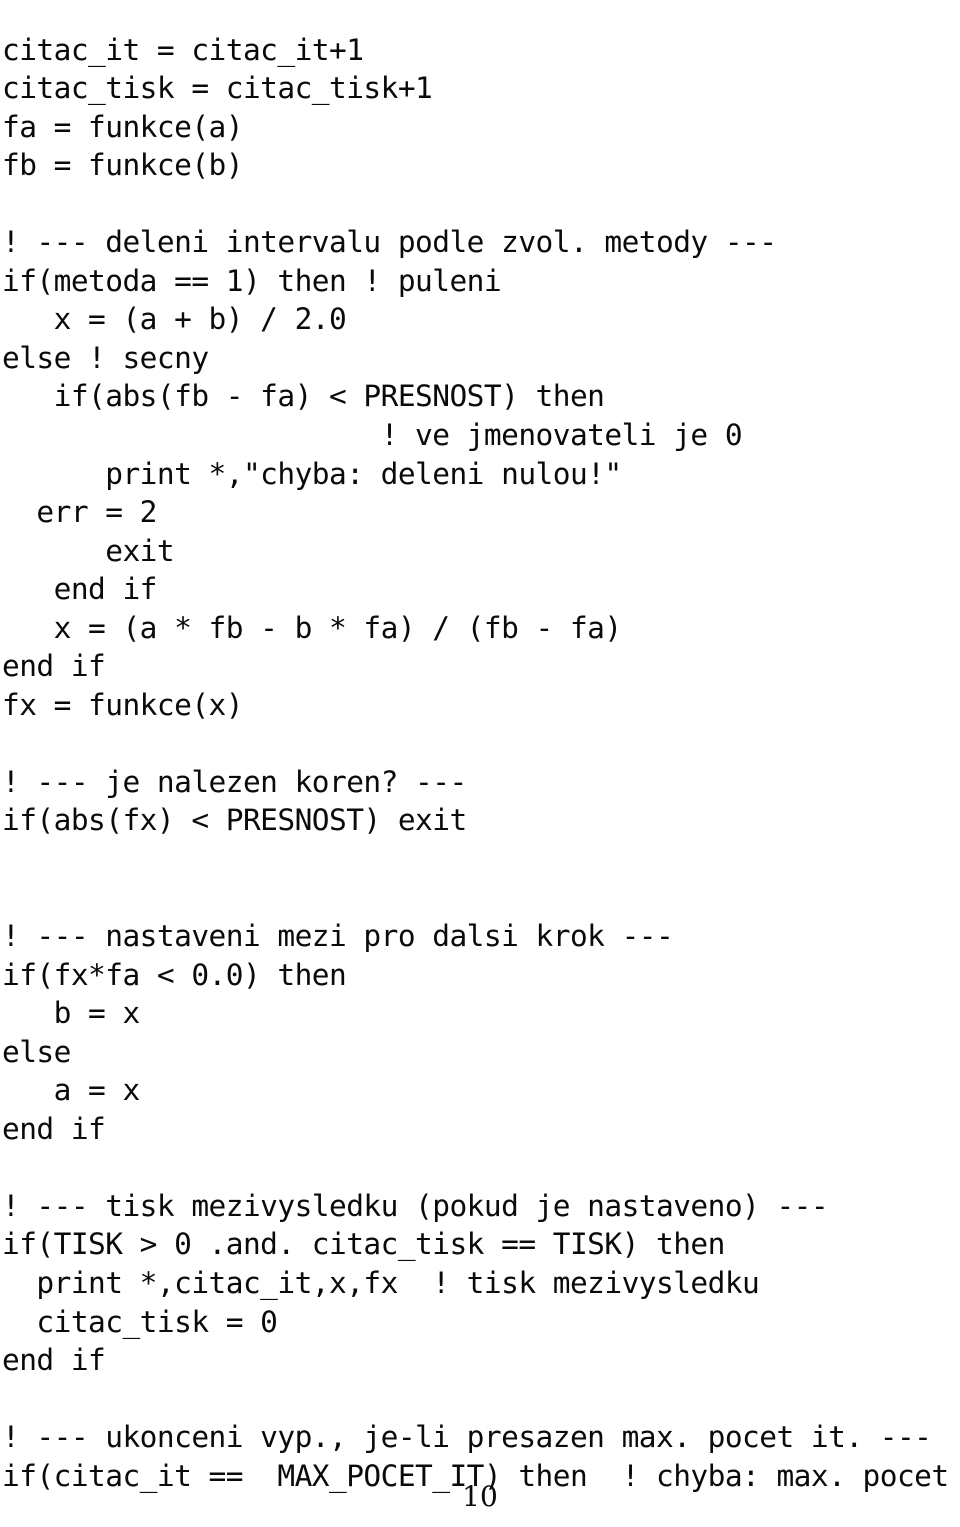 This screenshot has height=1527, width=960. Describe the element at coordinates (123, 126) in the screenshot. I see `code-line: fa = funkce(a)` at that location.